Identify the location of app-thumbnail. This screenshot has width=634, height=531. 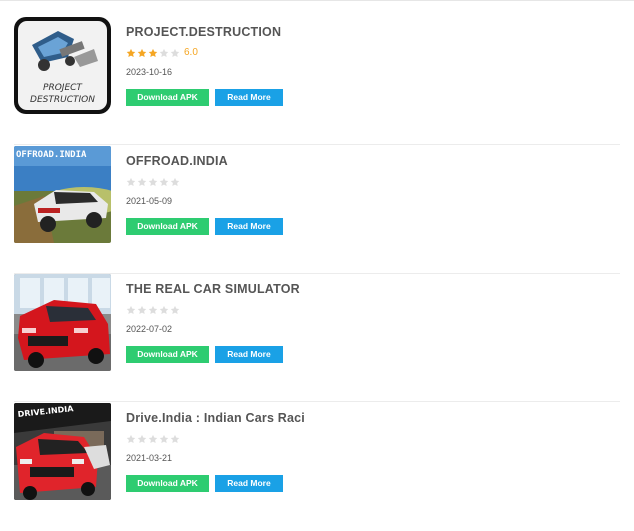
(62, 322).